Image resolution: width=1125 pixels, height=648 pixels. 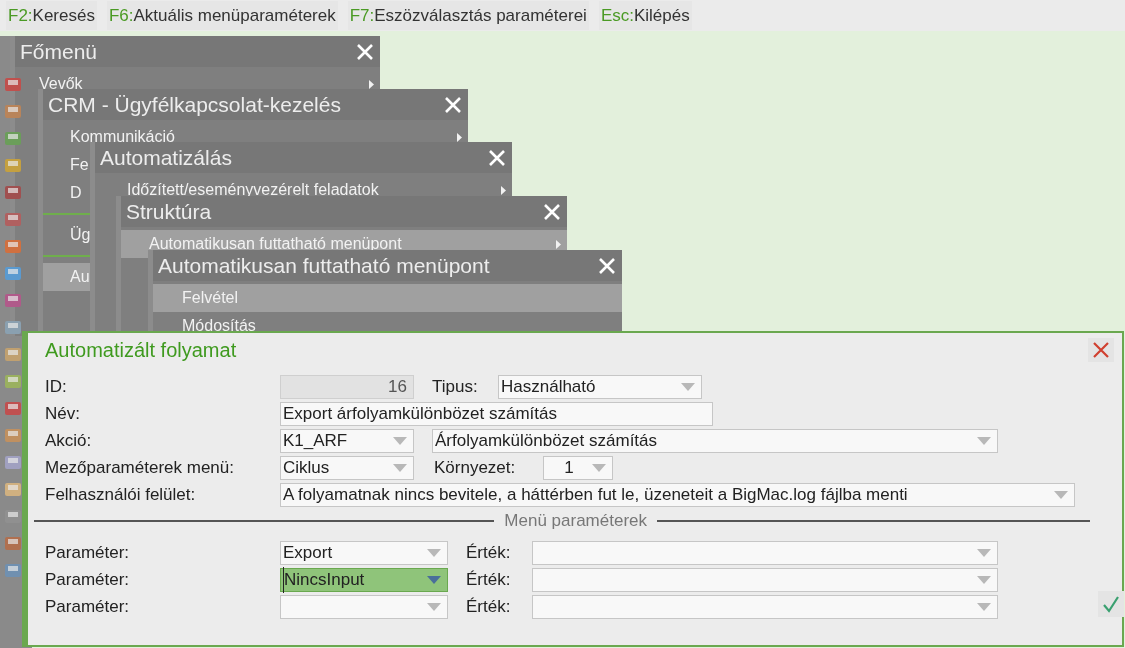 What do you see at coordinates (141, 350) in the screenshot?
I see `dialog-title: Automatizált folyamat` at bounding box center [141, 350].